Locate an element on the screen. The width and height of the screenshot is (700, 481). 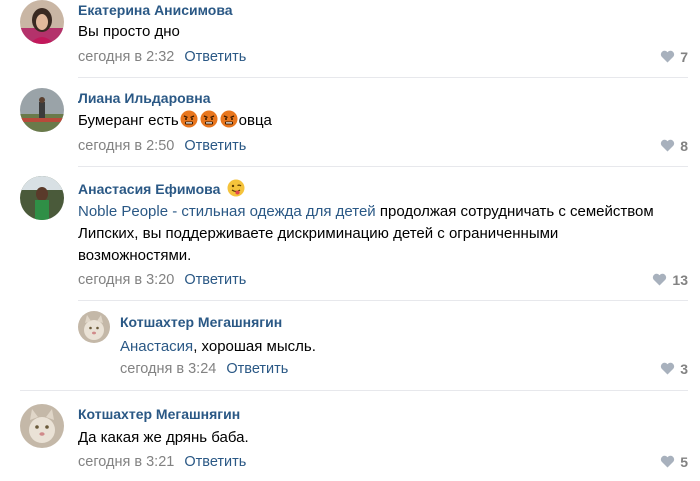
comment-time: сегодня в 3:24 is located at coordinates (168, 369).